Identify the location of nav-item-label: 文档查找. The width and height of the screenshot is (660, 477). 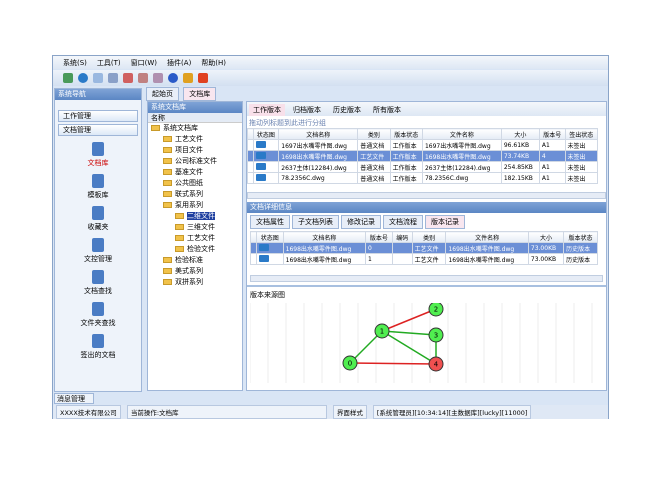
(98, 291).